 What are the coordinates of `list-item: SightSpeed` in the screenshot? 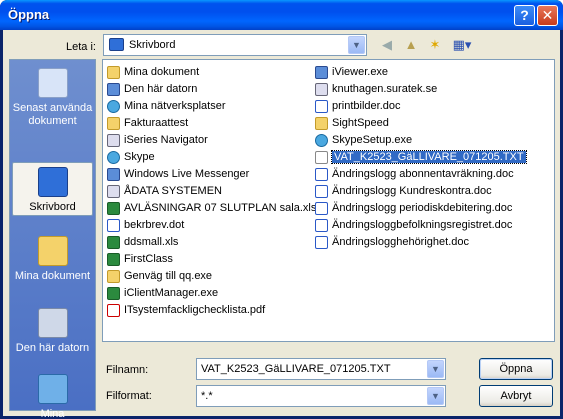 It's located at (419, 123).